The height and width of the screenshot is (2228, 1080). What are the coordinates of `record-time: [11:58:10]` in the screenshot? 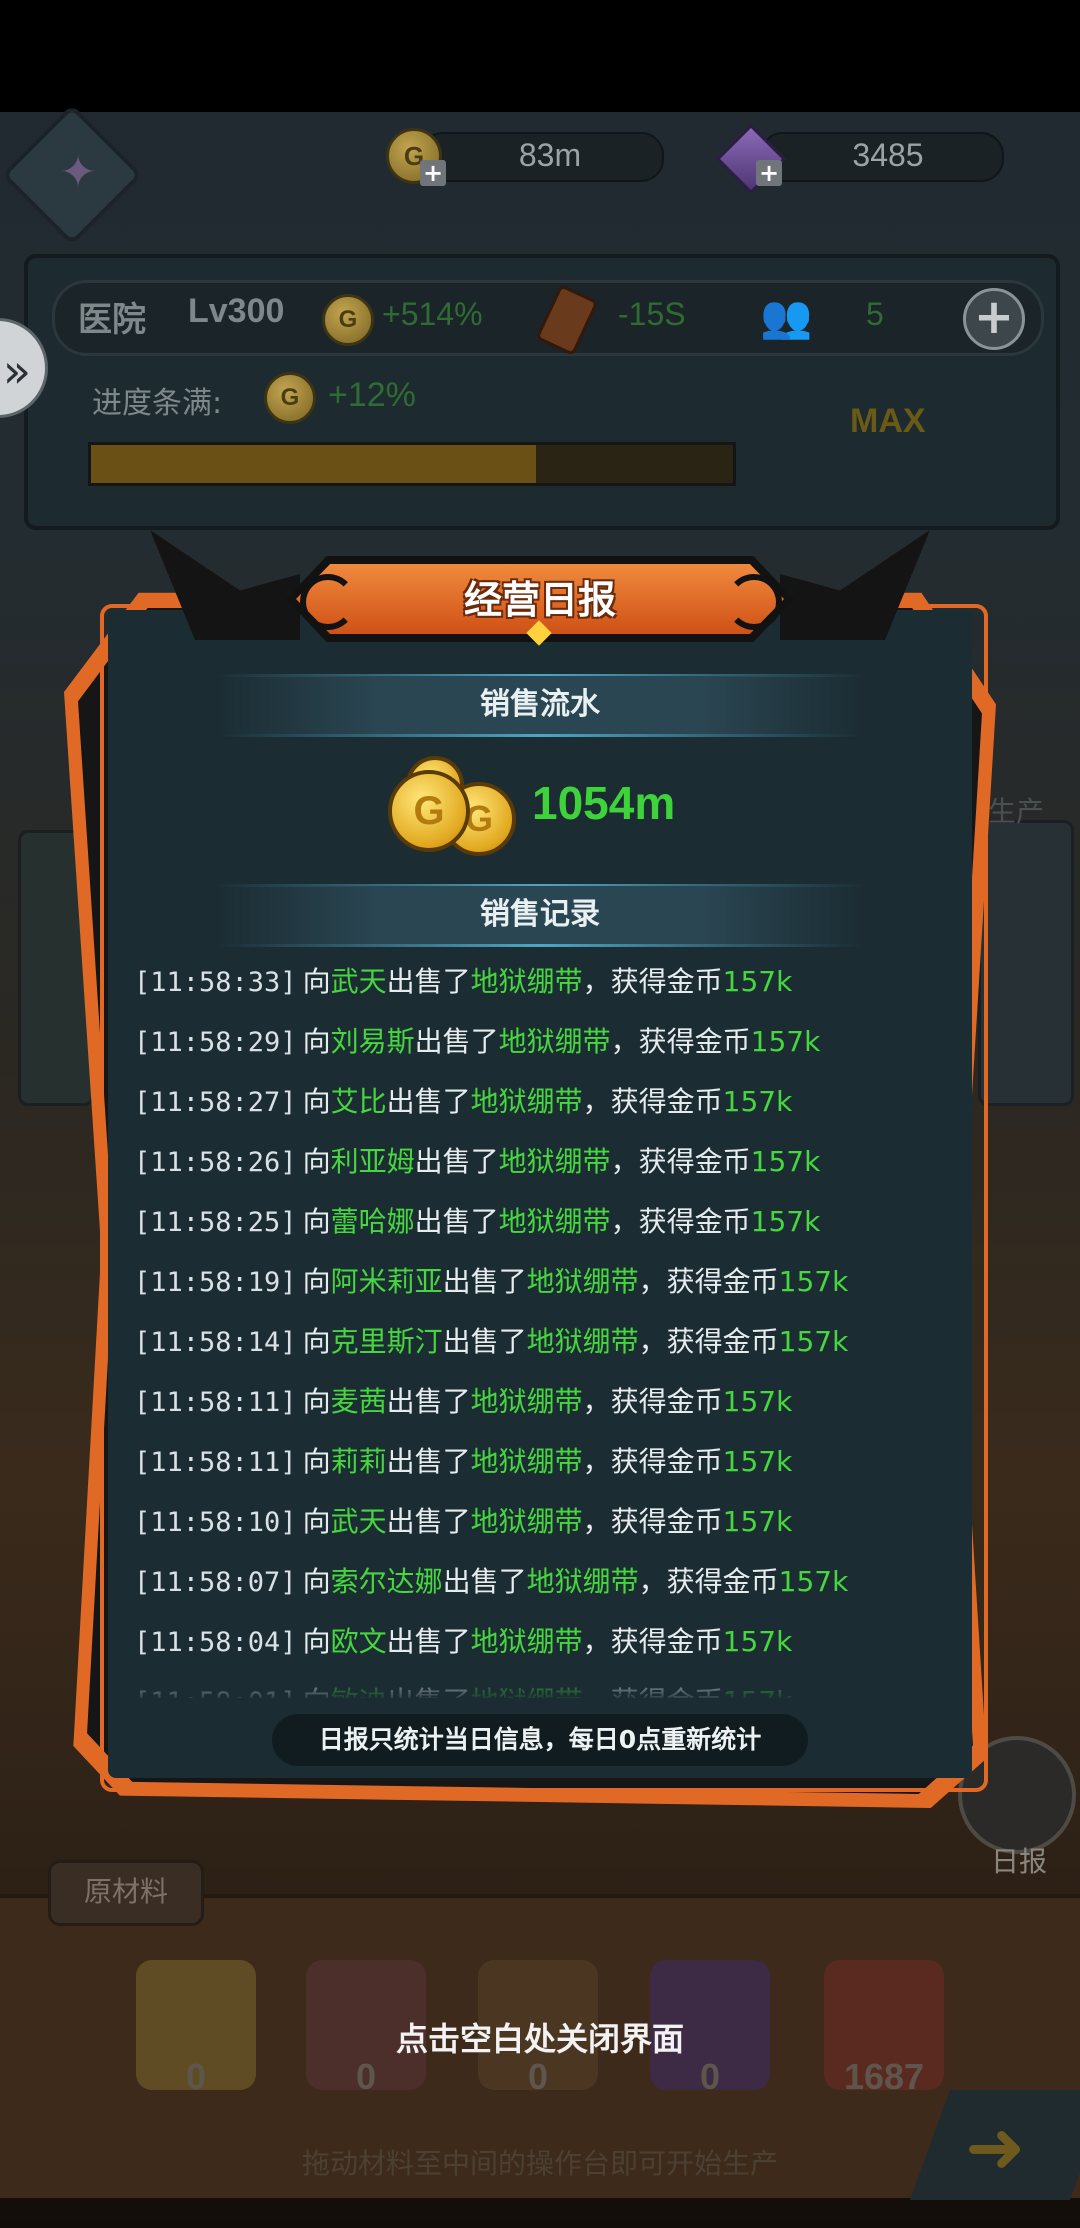 It's located at (215, 1522).